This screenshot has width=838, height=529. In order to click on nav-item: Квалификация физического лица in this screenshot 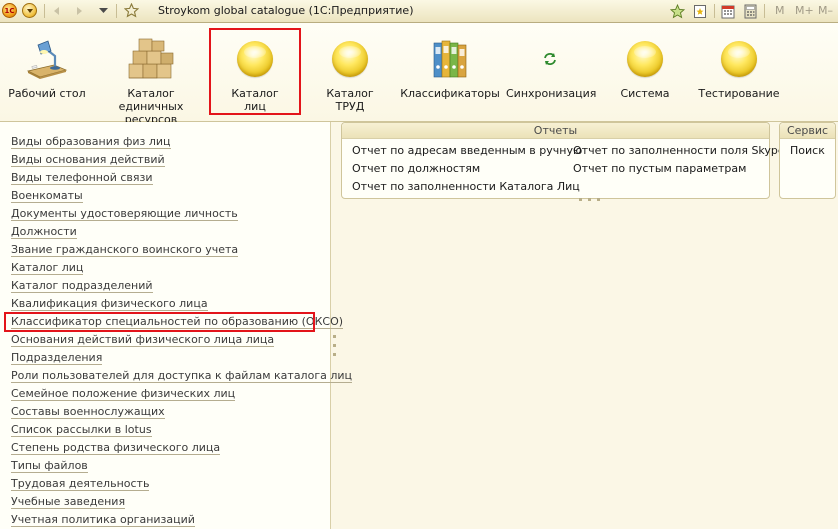, I will do `click(181, 304)`.